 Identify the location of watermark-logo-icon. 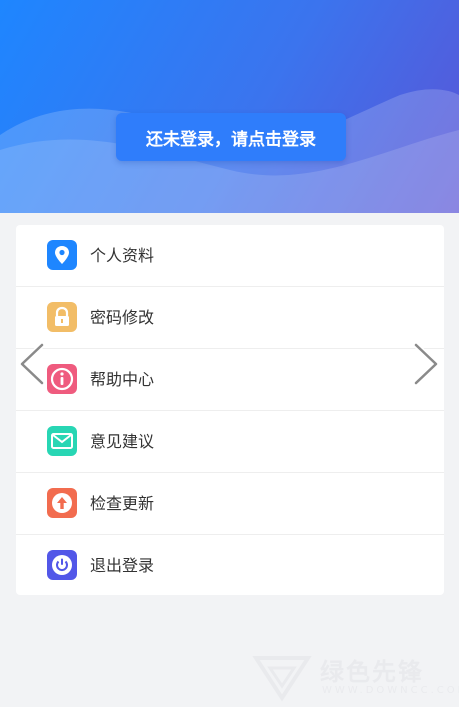
(282, 679).